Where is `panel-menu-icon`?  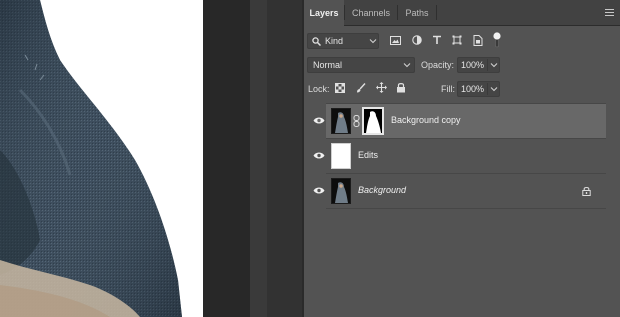 panel-menu-icon is located at coordinates (609, 12).